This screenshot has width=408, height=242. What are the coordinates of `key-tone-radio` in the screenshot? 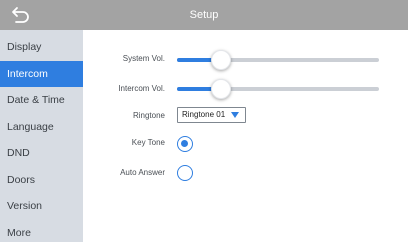 It's located at (185, 144).